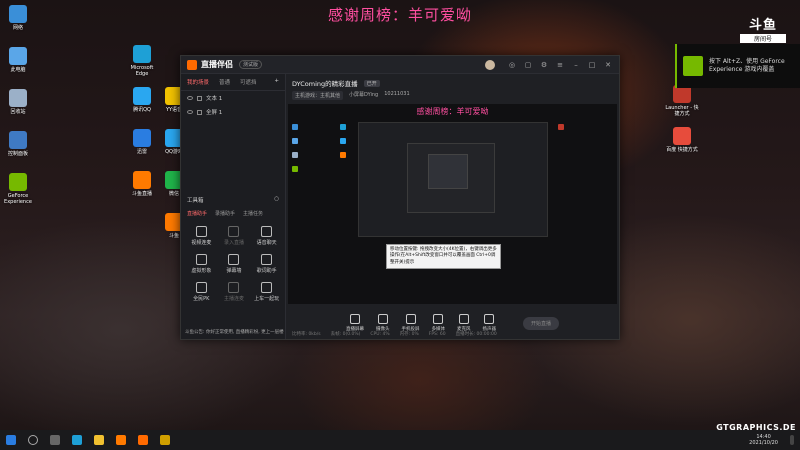 This screenshot has height=450, width=800. Describe the element at coordinates (121, 440) in the screenshot. I see `douyu-taskbar-icon` at that location.